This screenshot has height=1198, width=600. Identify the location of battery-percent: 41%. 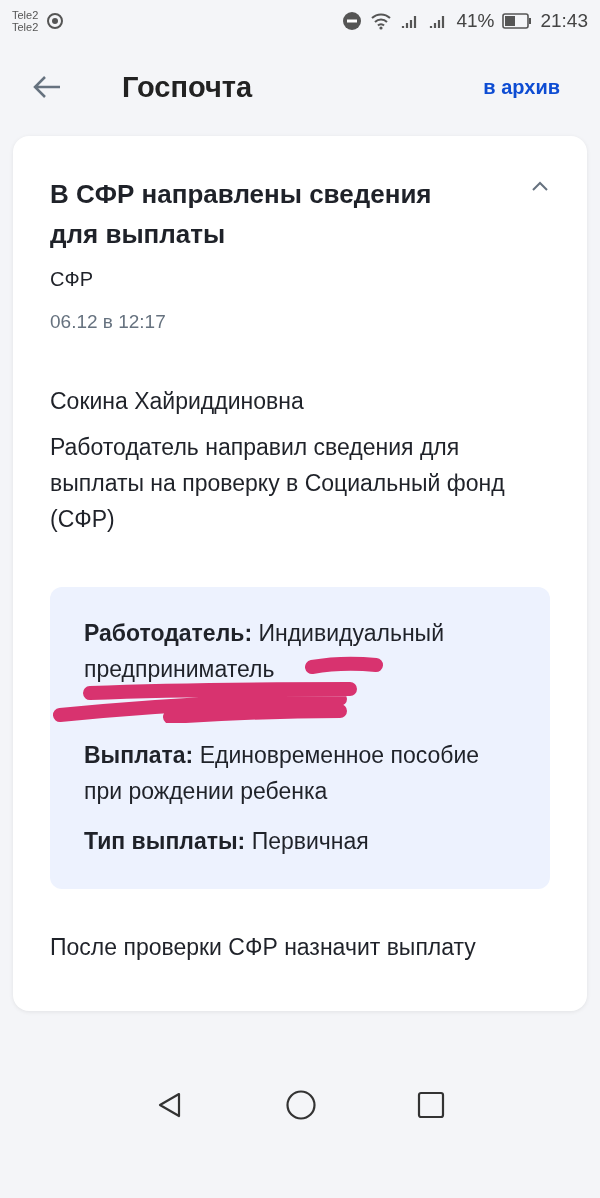
(475, 21).